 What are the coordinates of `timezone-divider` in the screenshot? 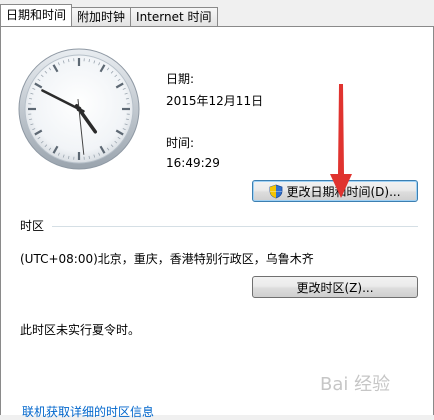 It's located at (235, 226).